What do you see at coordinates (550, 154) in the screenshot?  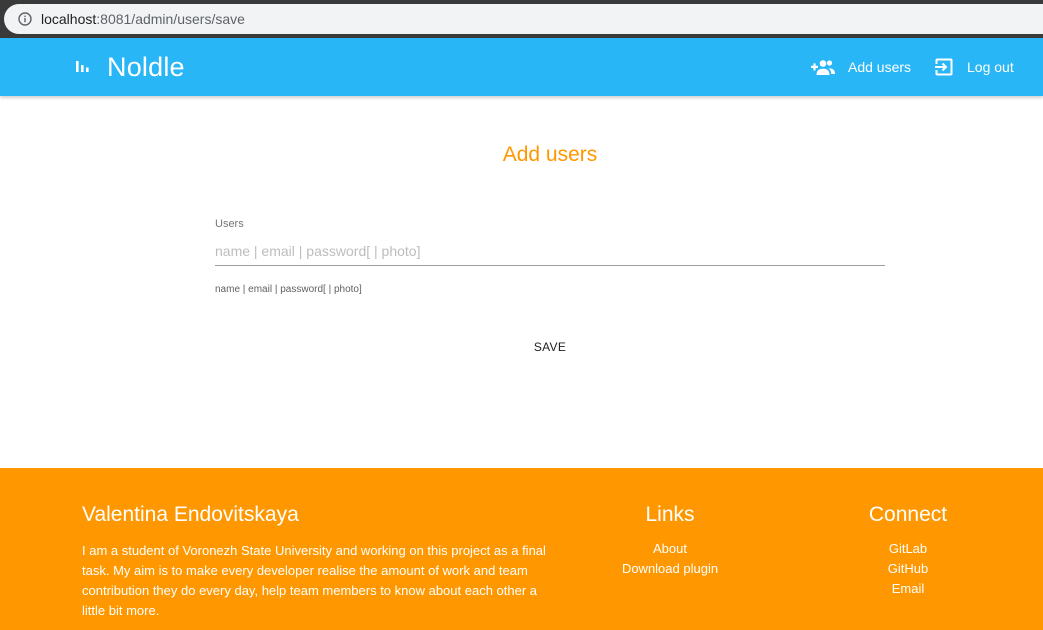 I see `page-title: Add users` at bounding box center [550, 154].